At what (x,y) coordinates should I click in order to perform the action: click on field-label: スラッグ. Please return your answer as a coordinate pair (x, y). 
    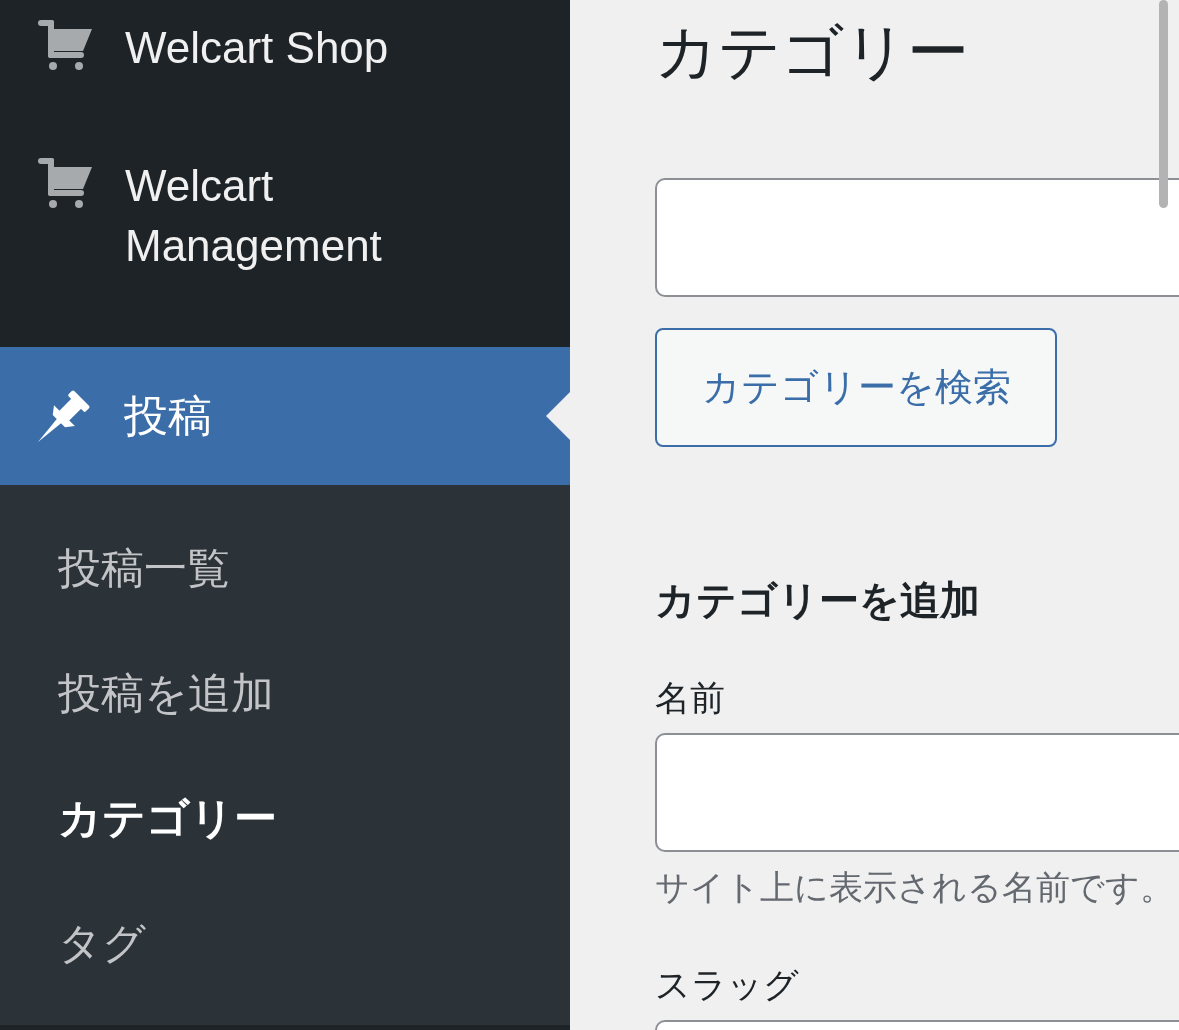
    Looking at the image, I should click on (727, 985).